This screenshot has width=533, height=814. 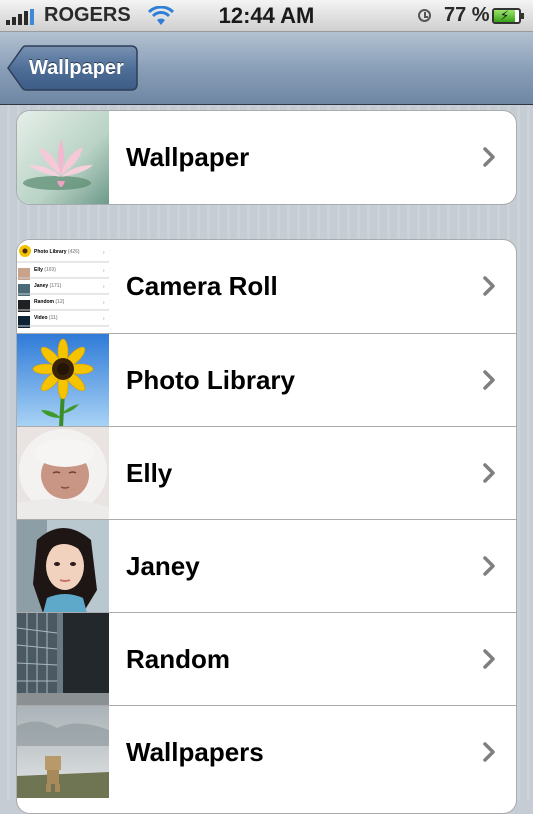 I want to click on navigation-bar: Wallpaper, so click(x=266, y=68).